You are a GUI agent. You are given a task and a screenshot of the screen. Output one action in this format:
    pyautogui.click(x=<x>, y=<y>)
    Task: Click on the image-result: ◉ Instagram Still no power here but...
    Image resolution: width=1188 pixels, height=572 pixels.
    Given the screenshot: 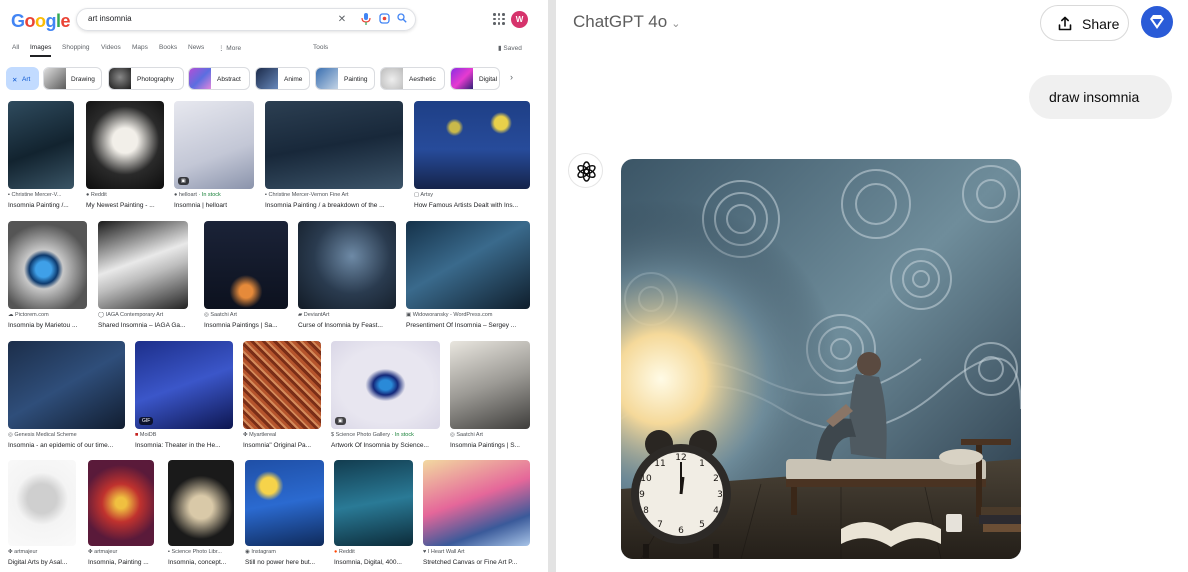 What is the action you would take?
    pyautogui.click(x=284, y=515)
    